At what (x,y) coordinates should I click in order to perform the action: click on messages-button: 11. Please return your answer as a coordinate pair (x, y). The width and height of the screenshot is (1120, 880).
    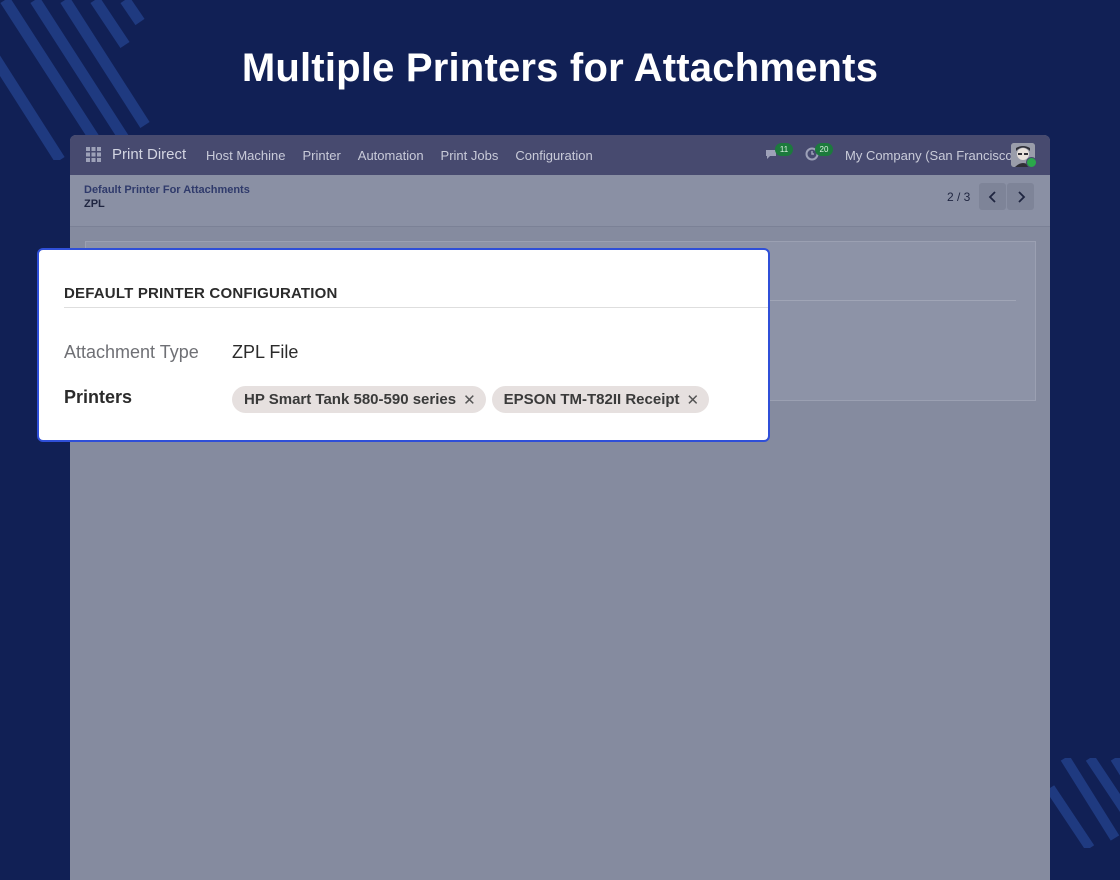
    Looking at the image, I should click on (779, 153).